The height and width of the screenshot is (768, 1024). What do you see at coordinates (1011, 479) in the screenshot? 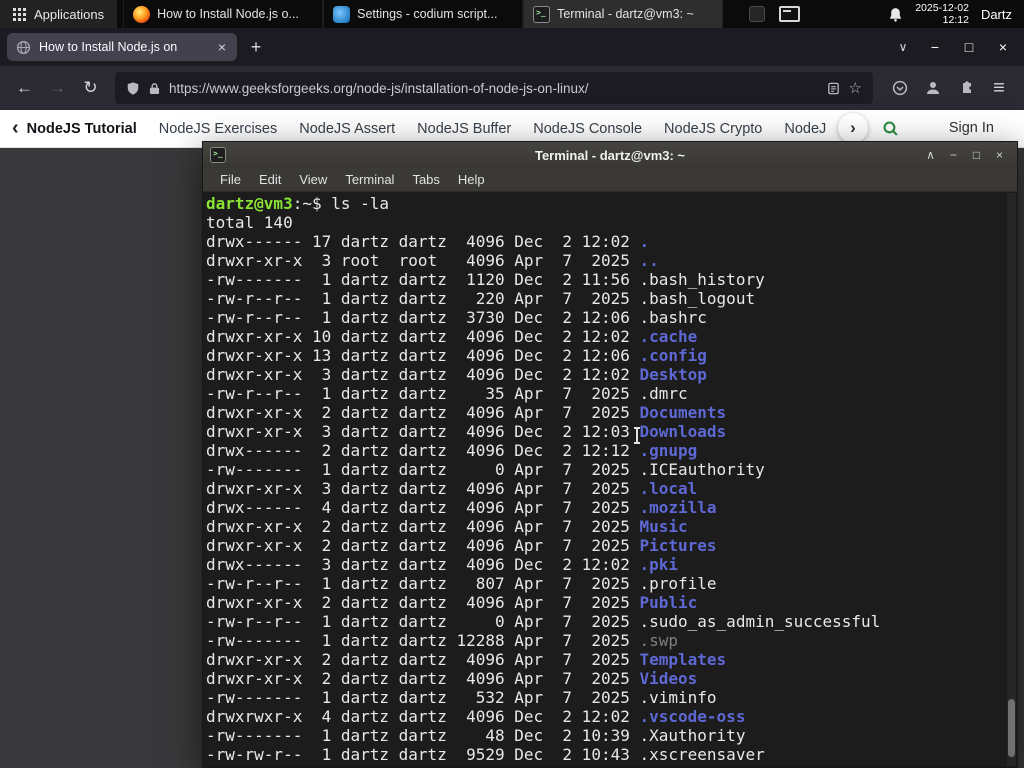
I see `terminal-scrollbar` at bounding box center [1011, 479].